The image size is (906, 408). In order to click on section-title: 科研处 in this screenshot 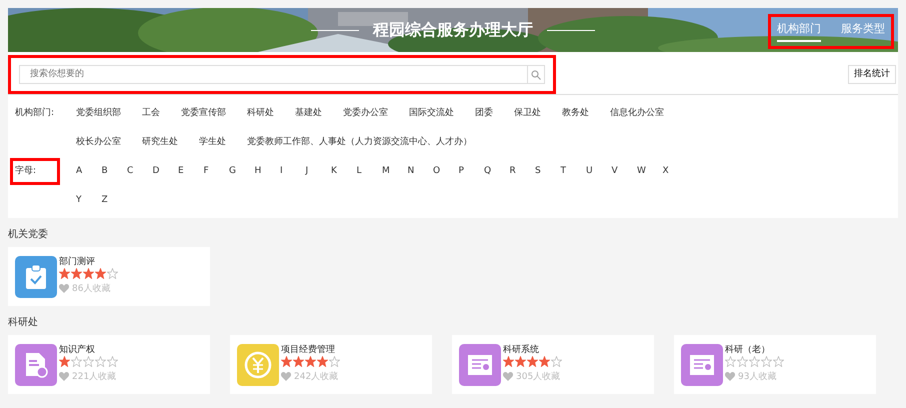, I will do `click(23, 323)`.